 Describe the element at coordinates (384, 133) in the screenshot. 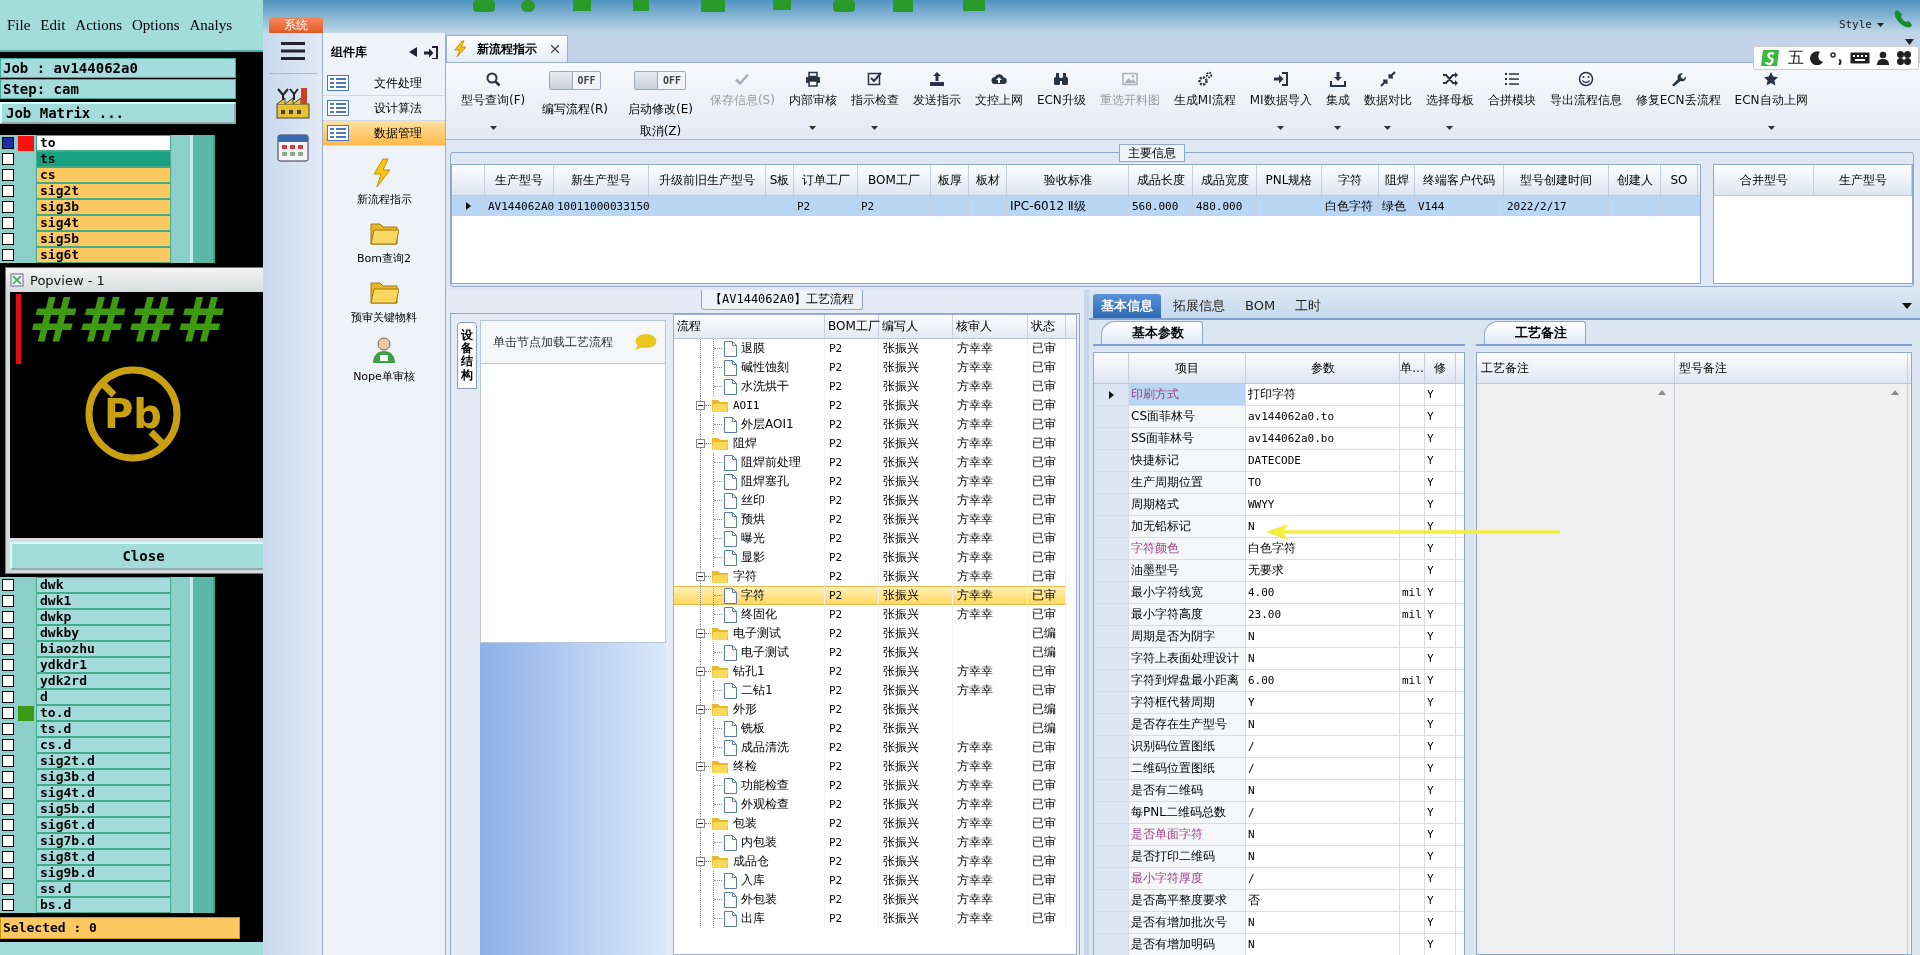

I see `category-item: 数据管理` at that location.